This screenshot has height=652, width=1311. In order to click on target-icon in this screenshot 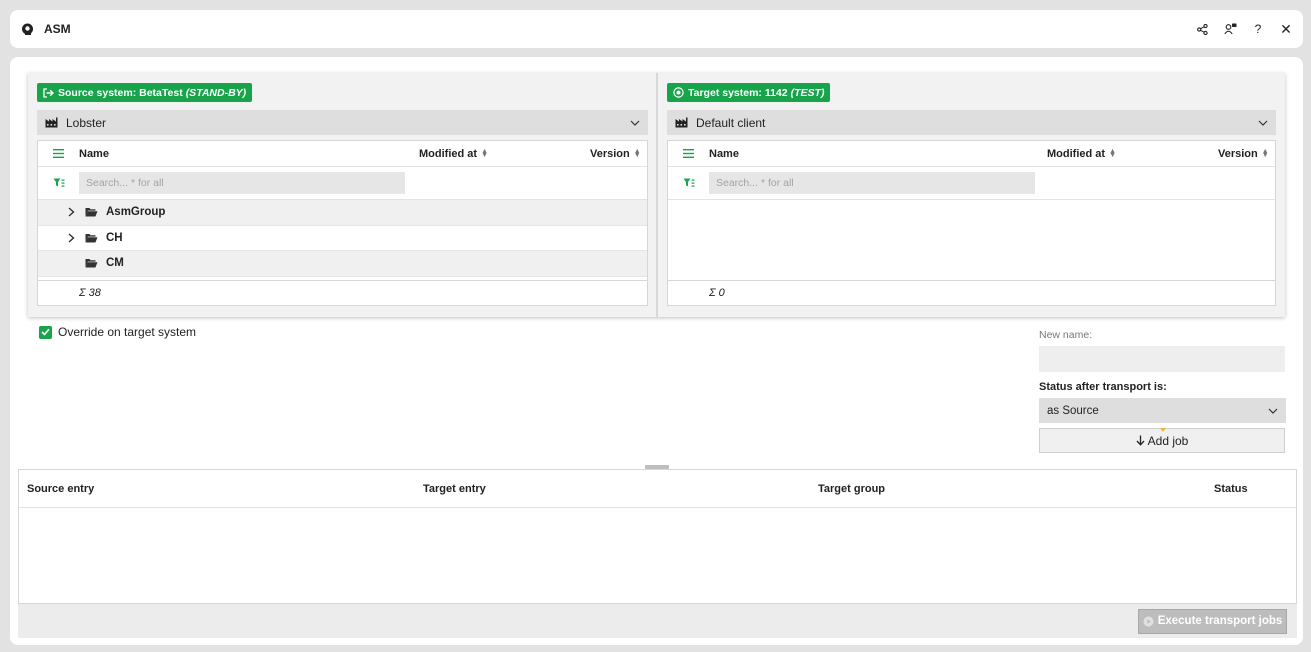, I will do `click(678, 92)`.